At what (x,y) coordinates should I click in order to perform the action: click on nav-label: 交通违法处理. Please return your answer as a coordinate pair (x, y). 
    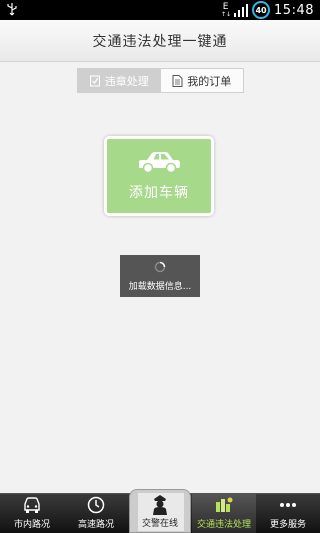
    Looking at the image, I should click on (223, 525).